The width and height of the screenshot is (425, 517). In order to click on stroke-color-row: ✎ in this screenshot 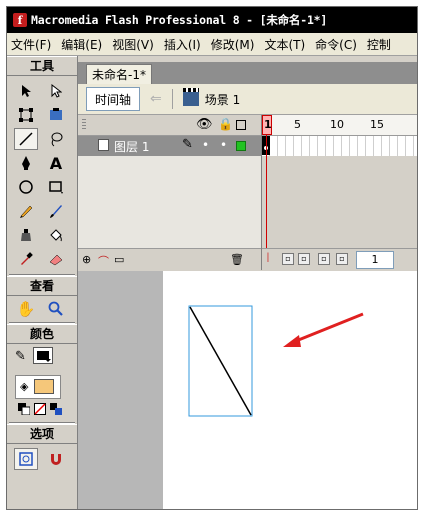, I will do `click(42, 357)`.